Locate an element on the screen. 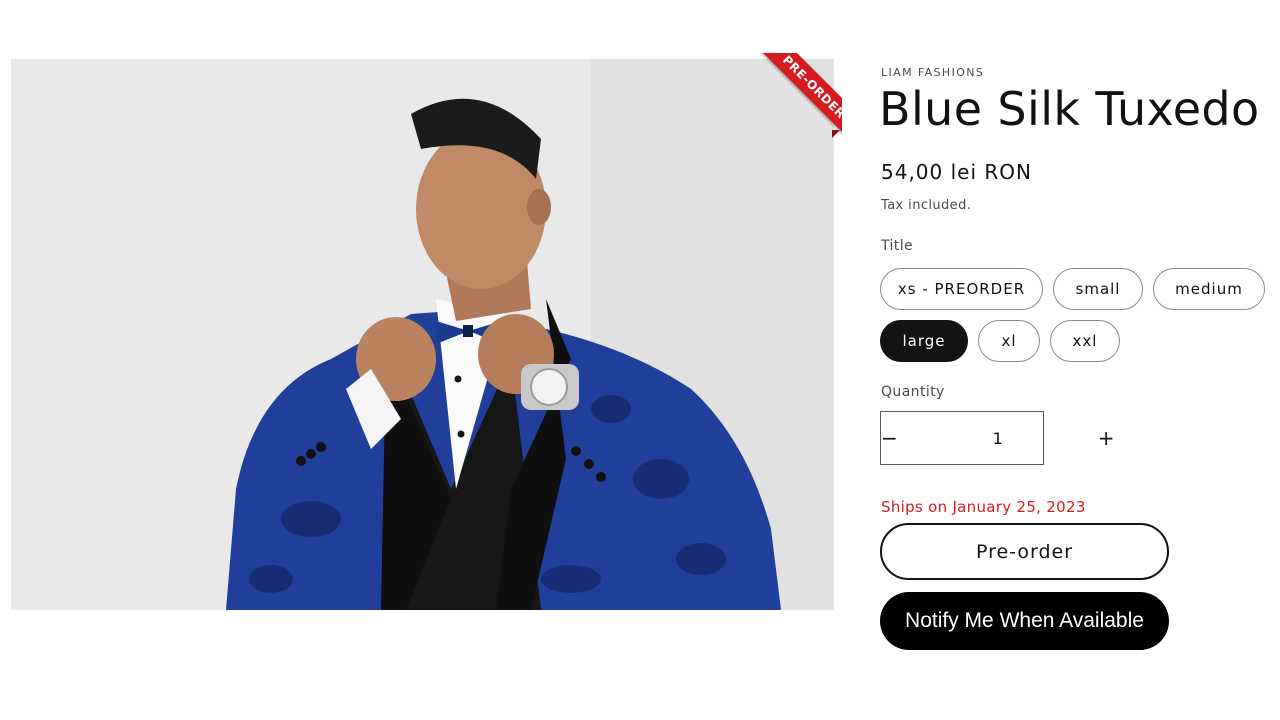  shipping-date-message: Ships on January 25, 2023 is located at coordinates (983, 507).